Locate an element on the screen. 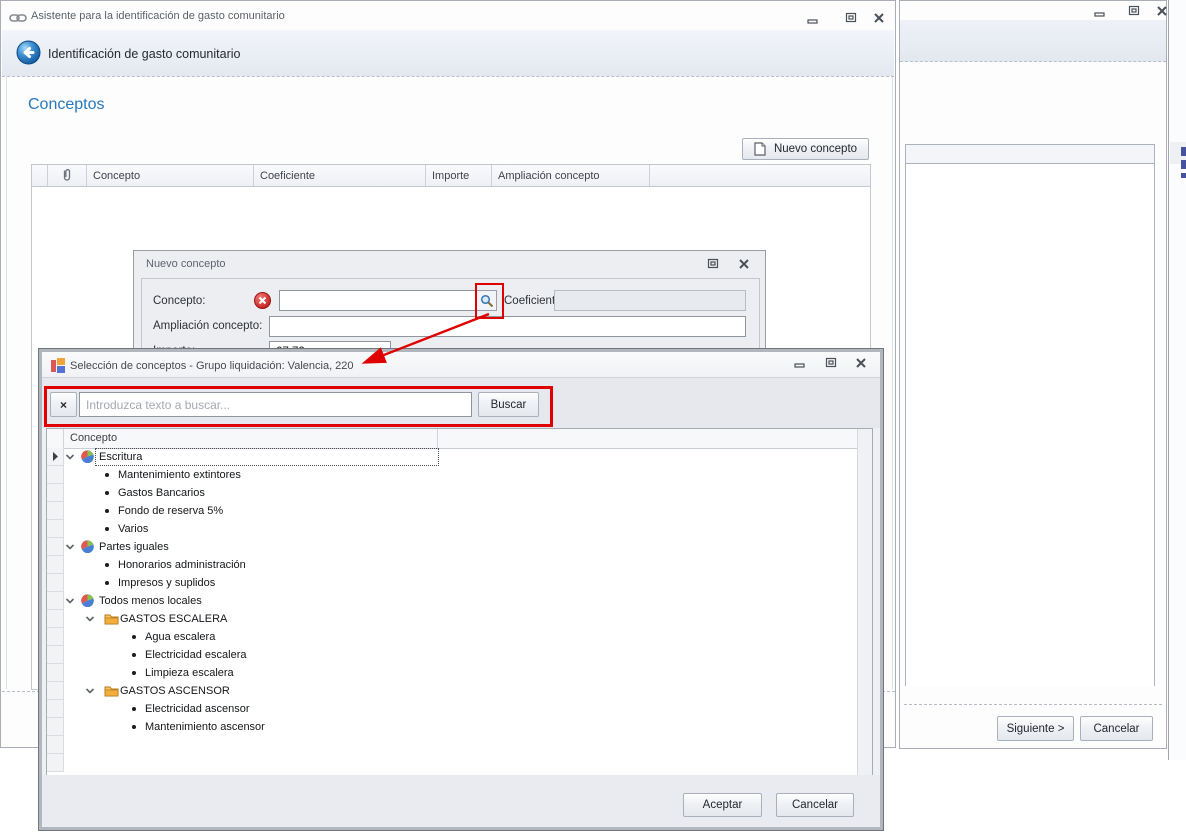 The height and width of the screenshot is (833, 1186). search-input is located at coordinates (275, 404).